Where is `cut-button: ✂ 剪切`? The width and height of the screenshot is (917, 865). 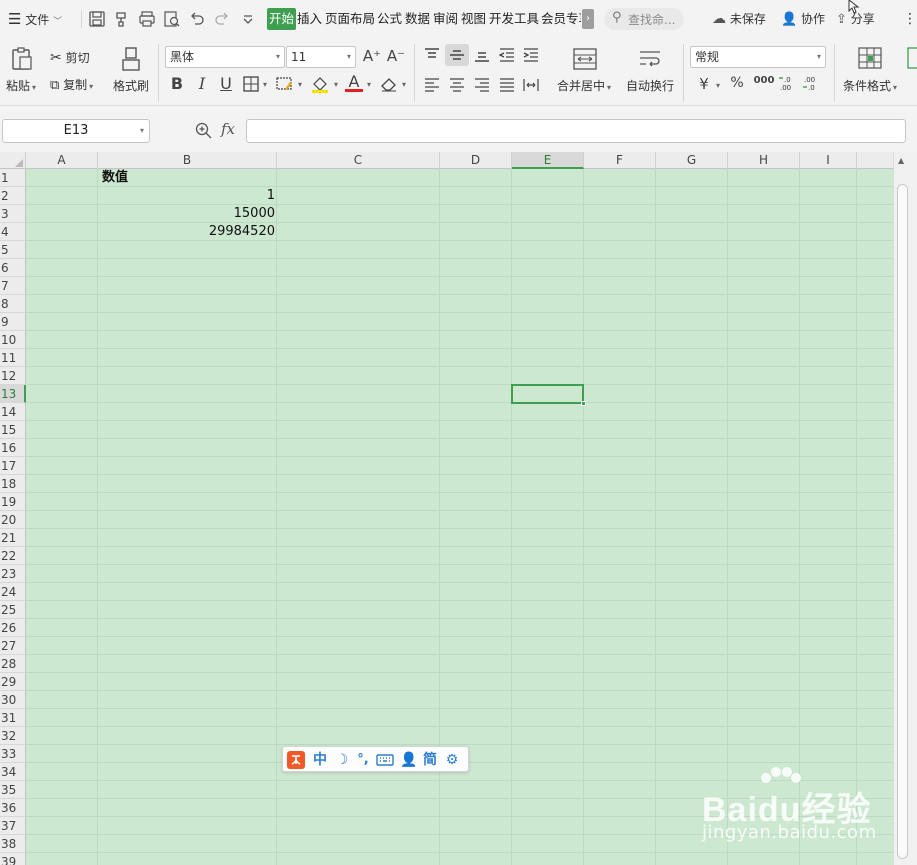
cut-button: ✂ 剪切 is located at coordinates (70, 57).